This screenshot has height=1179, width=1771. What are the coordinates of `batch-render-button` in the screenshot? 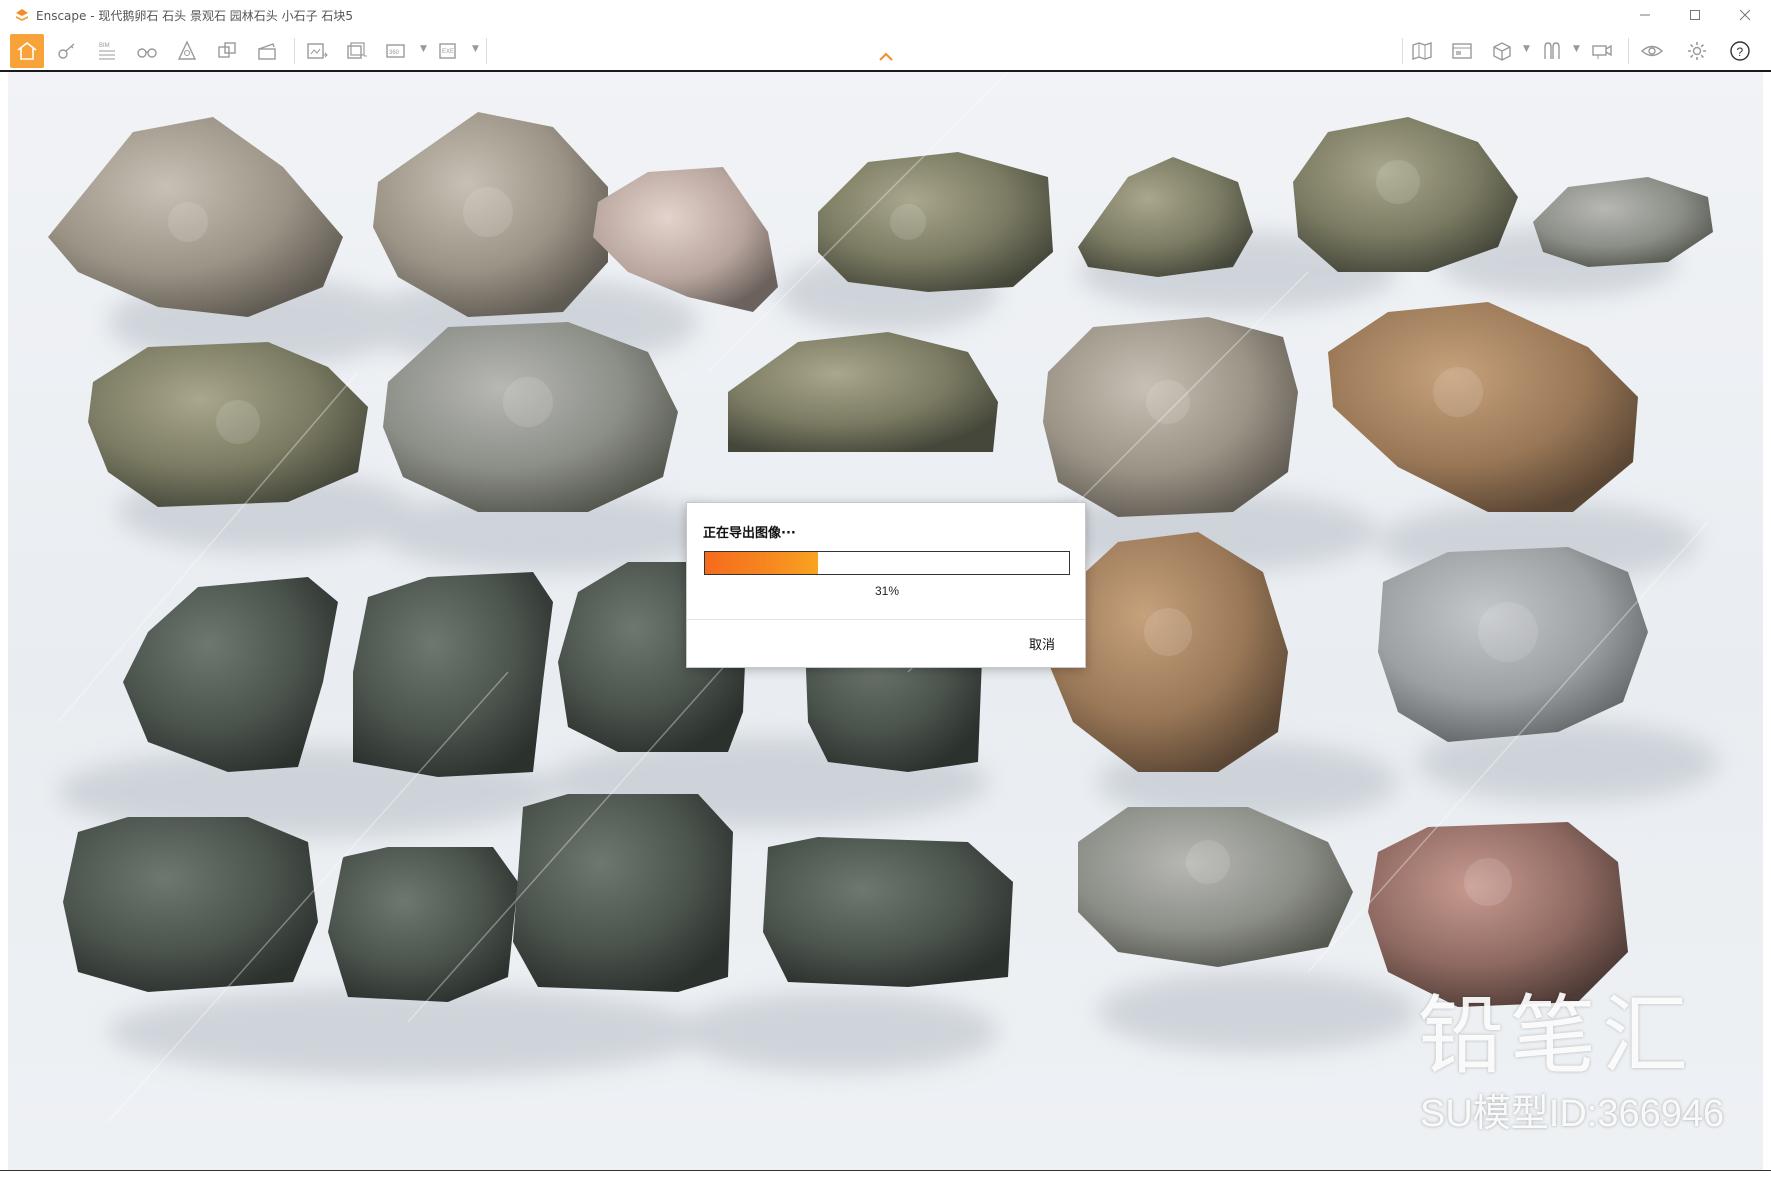 It's located at (357, 51).